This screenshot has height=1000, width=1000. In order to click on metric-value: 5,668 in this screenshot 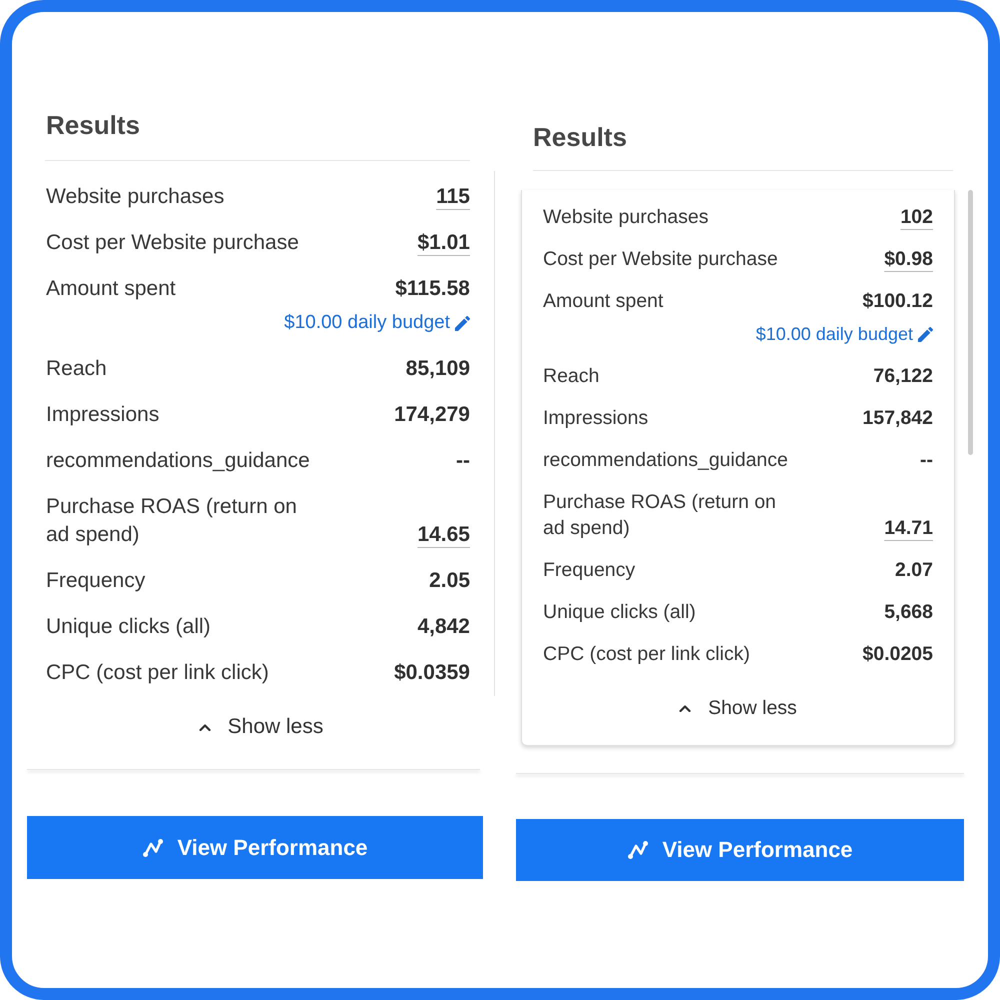, I will do `click(908, 612)`.